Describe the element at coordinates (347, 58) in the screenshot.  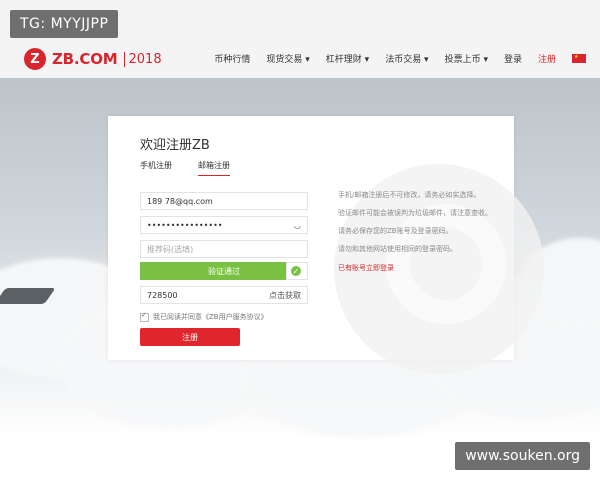
I see `nav-margin: 杠杆理财 ▾` at that location.